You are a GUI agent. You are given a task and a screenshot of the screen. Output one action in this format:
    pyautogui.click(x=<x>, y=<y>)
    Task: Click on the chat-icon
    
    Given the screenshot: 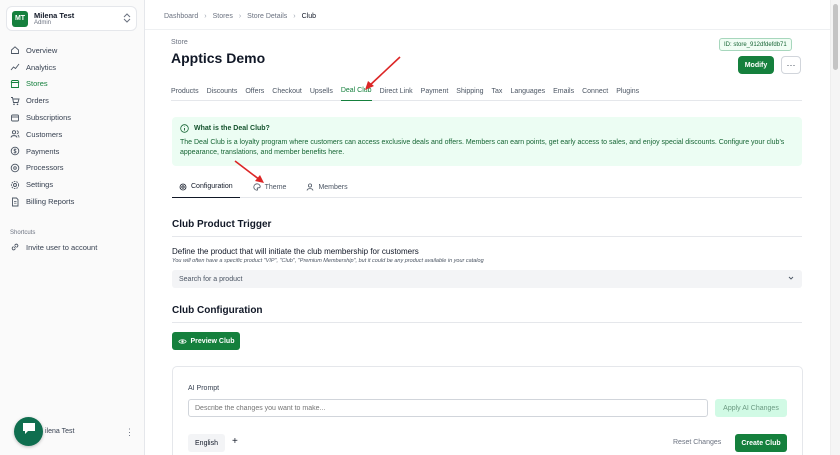 What is the action you would take?
    pyautogui.click(x=29, y=431)
    